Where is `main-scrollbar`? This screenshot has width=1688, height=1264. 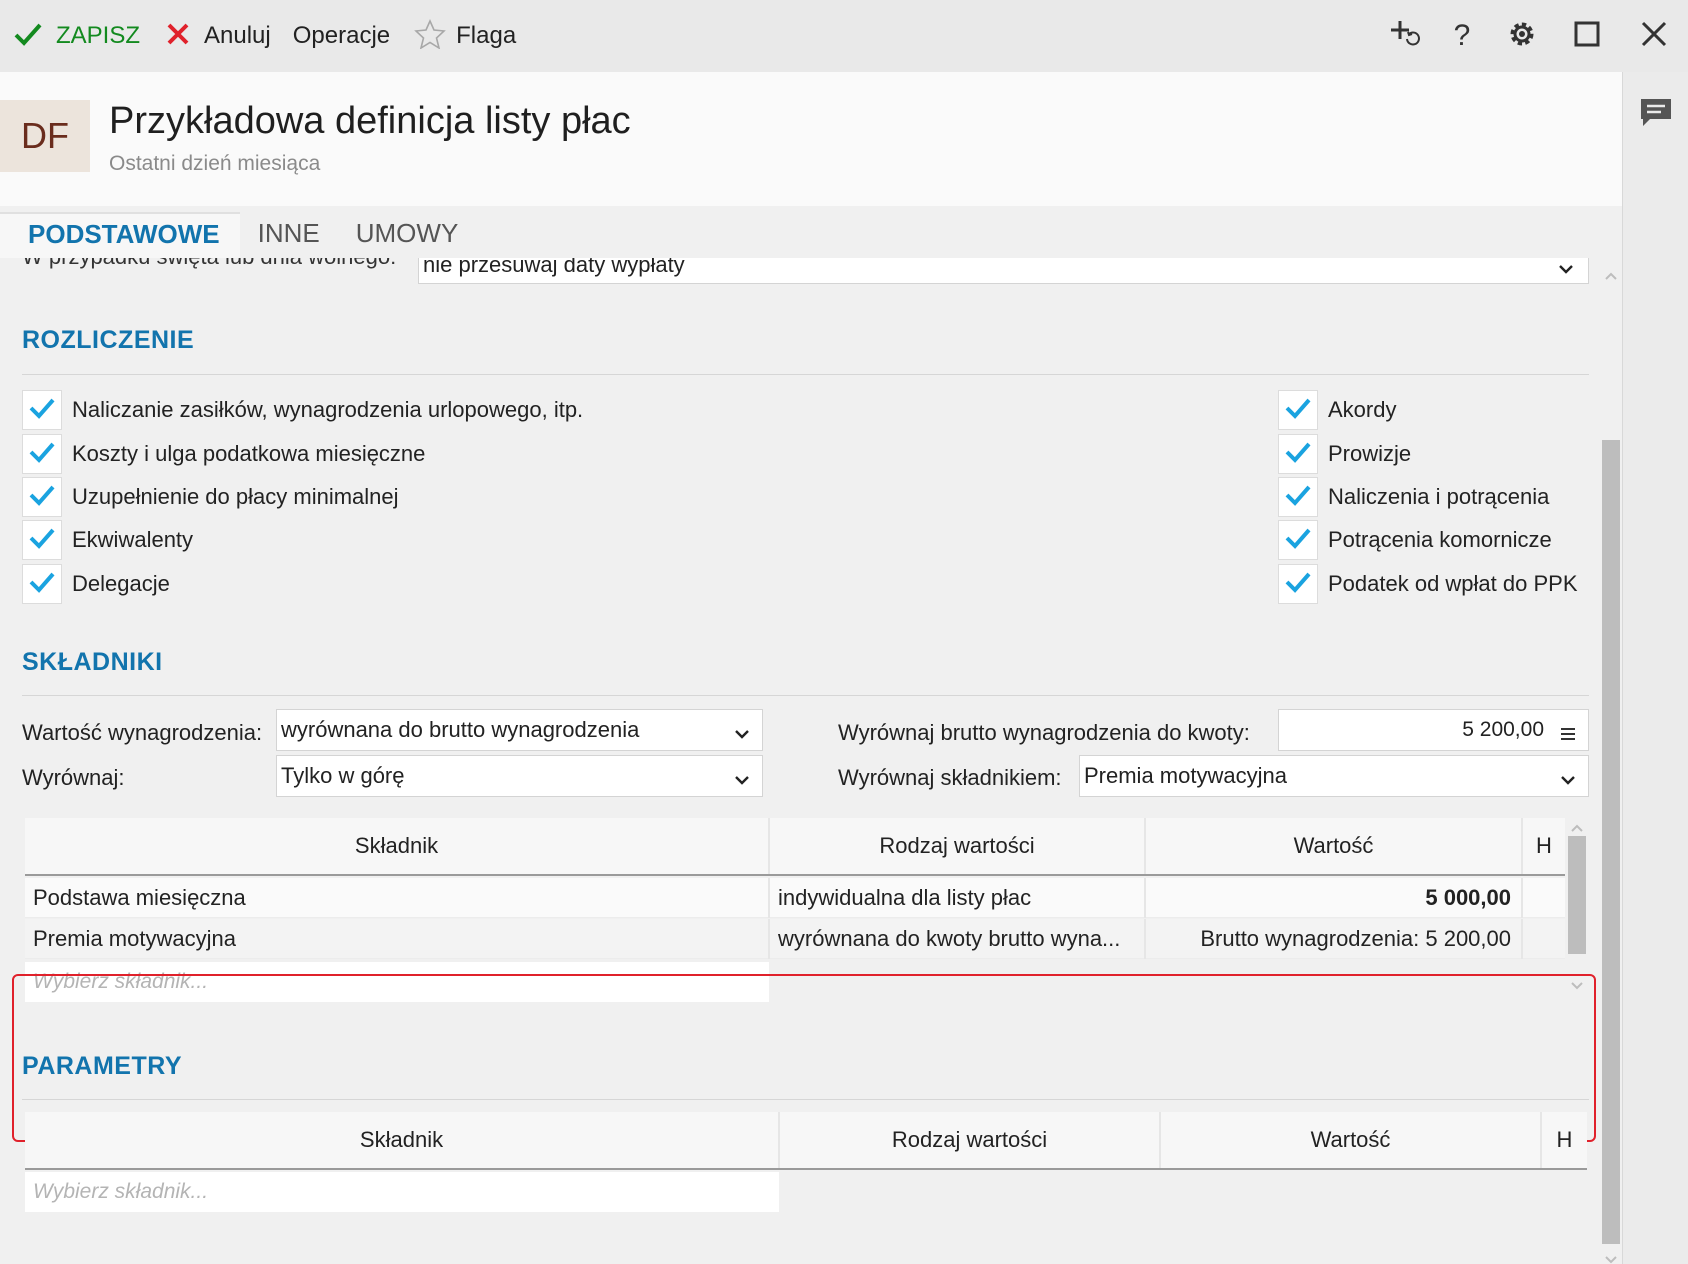 main-scrollbar is located at coordinates (1611, 761).